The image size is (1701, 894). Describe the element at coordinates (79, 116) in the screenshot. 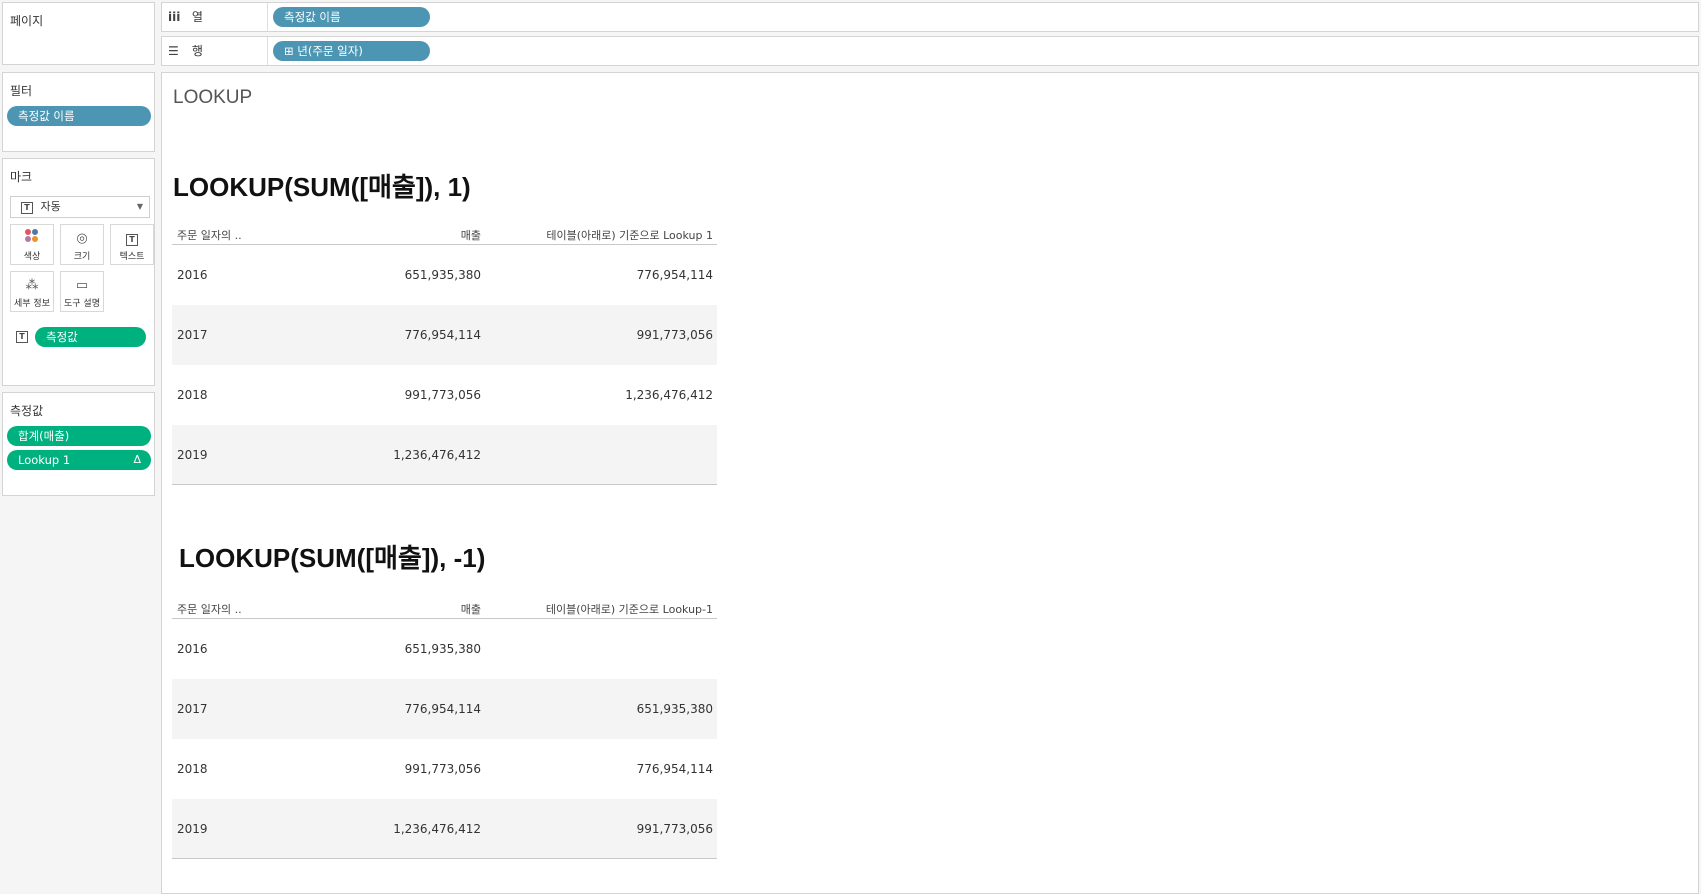

I see `filter-pill-measure-names: 측정값 이름` at that location.